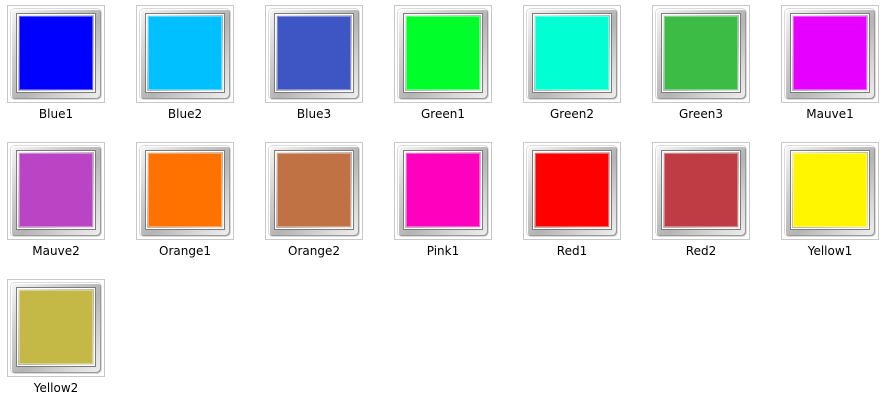  Describe the element at coordinates (443, 114) in the screenshot. I see `swatch-label: Green1` at that location.